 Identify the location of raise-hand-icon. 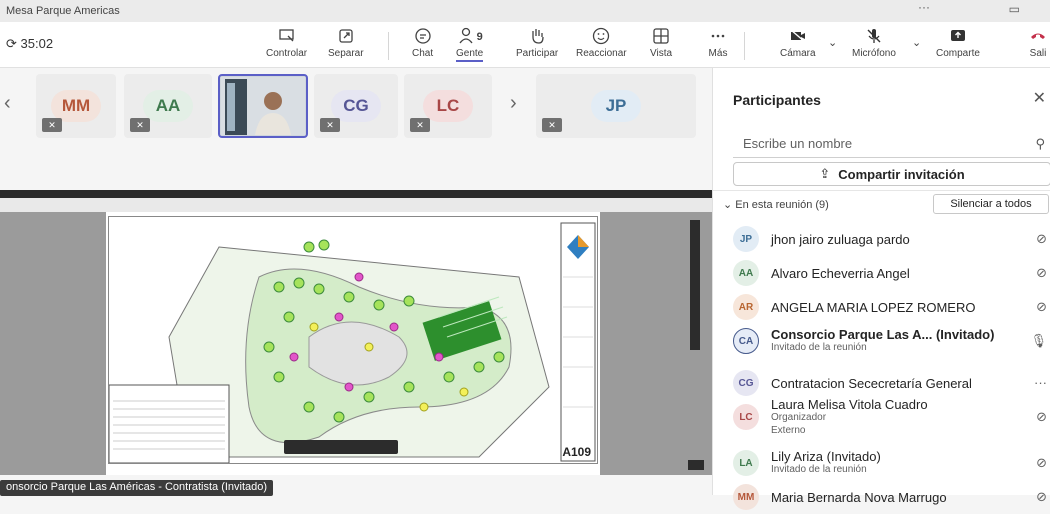
(538, 36).